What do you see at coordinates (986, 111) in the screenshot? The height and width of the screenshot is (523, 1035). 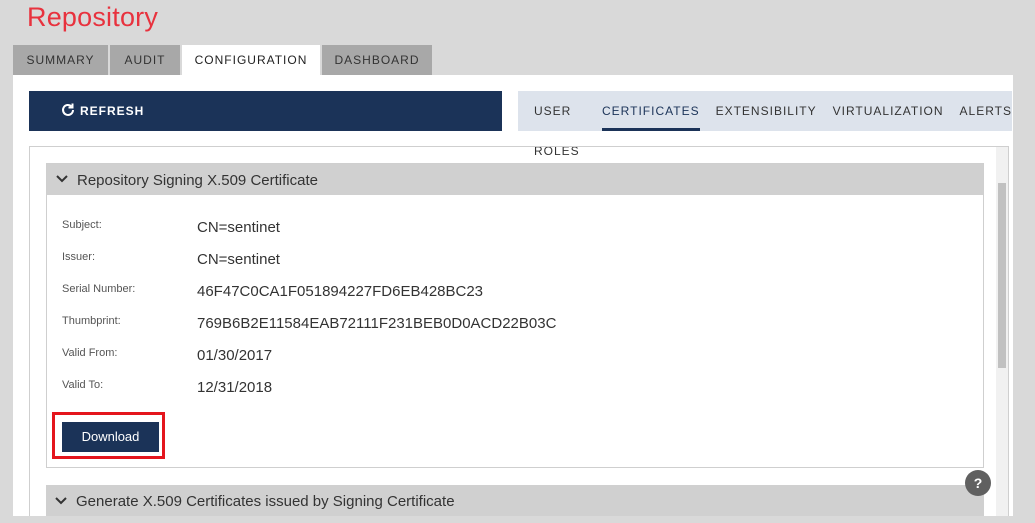 I see `tab-alerts: ALERTS` at bounding box center [986, 111].